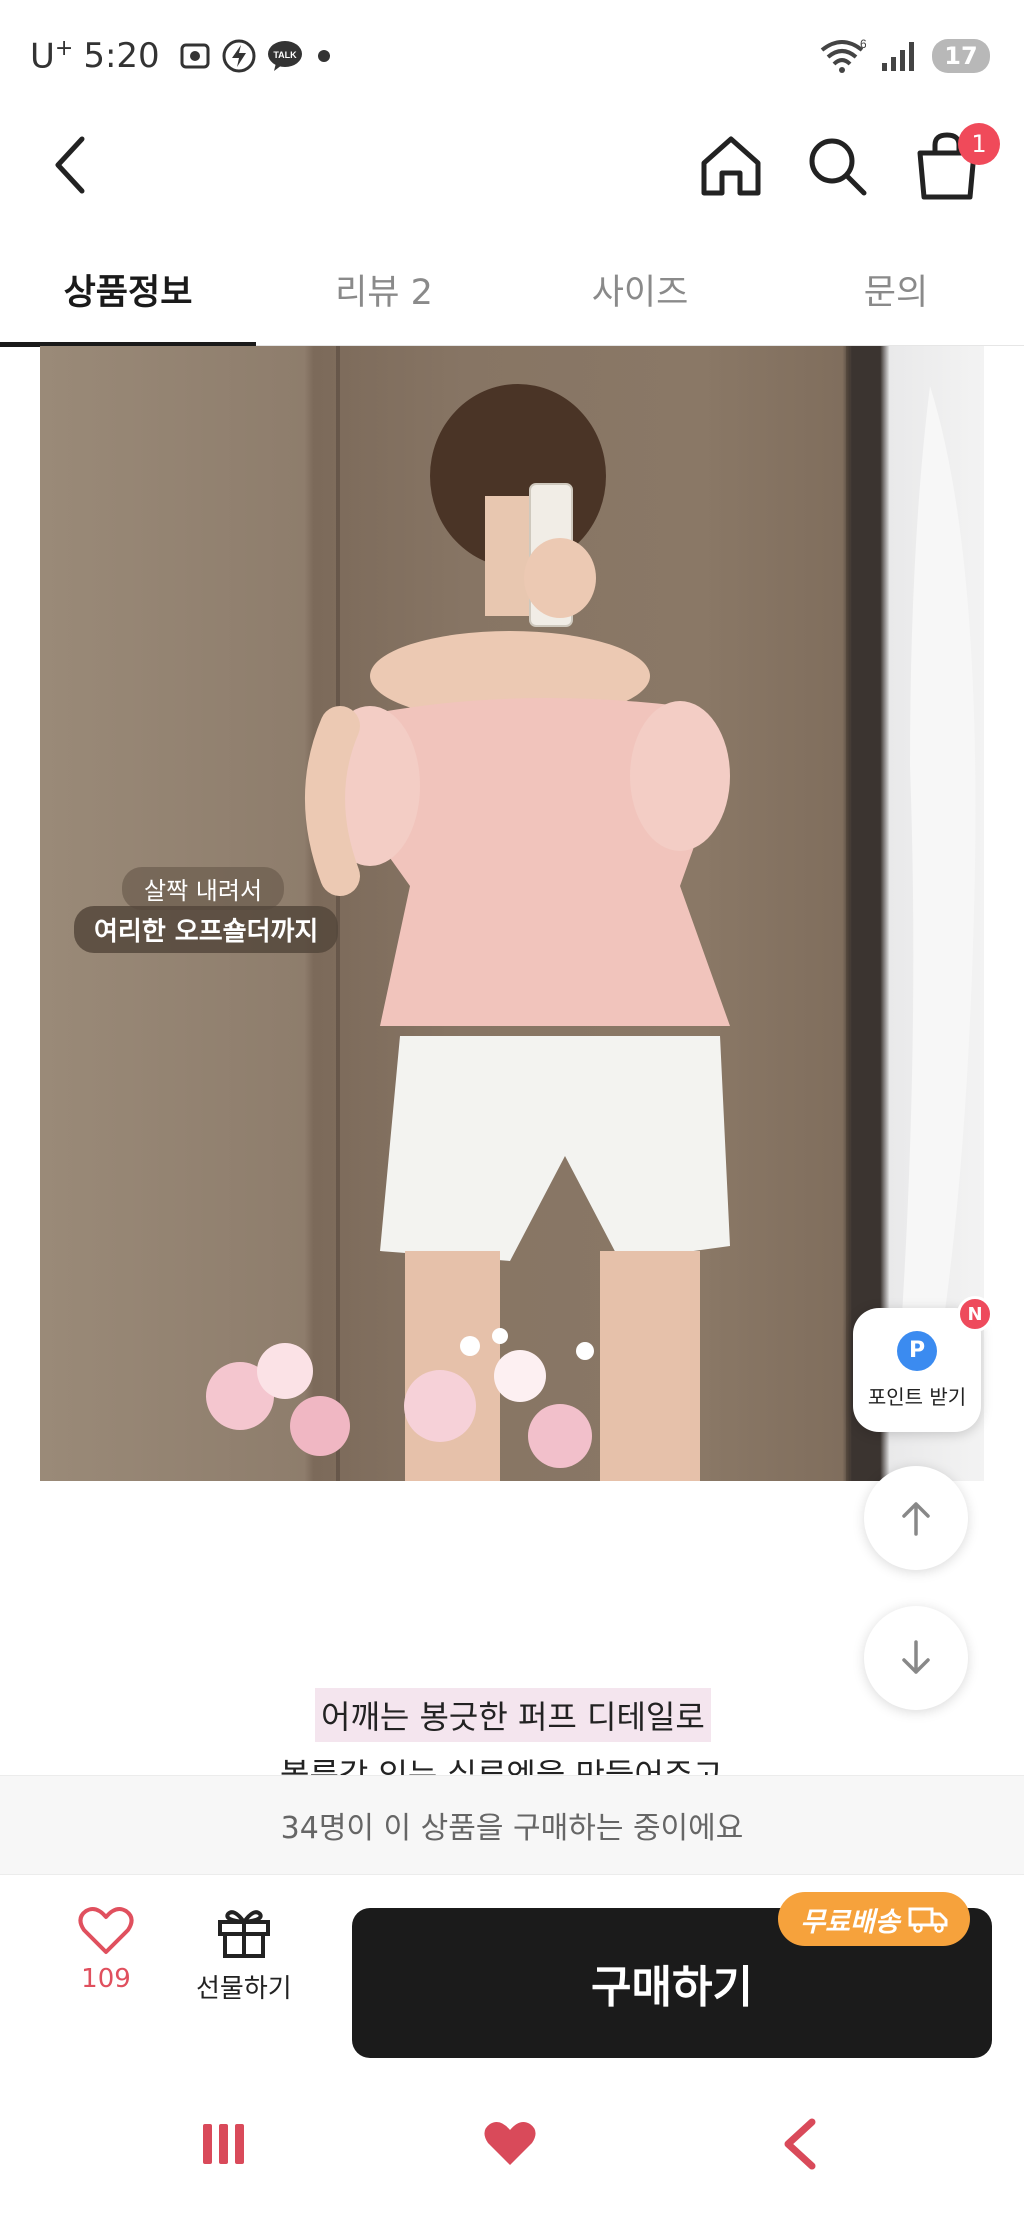  Describe the element at coordinates (501, 1766) in the screenshot. I see `description-text: 볼륨감 있는 실루엣을 만들어주고` at that location.